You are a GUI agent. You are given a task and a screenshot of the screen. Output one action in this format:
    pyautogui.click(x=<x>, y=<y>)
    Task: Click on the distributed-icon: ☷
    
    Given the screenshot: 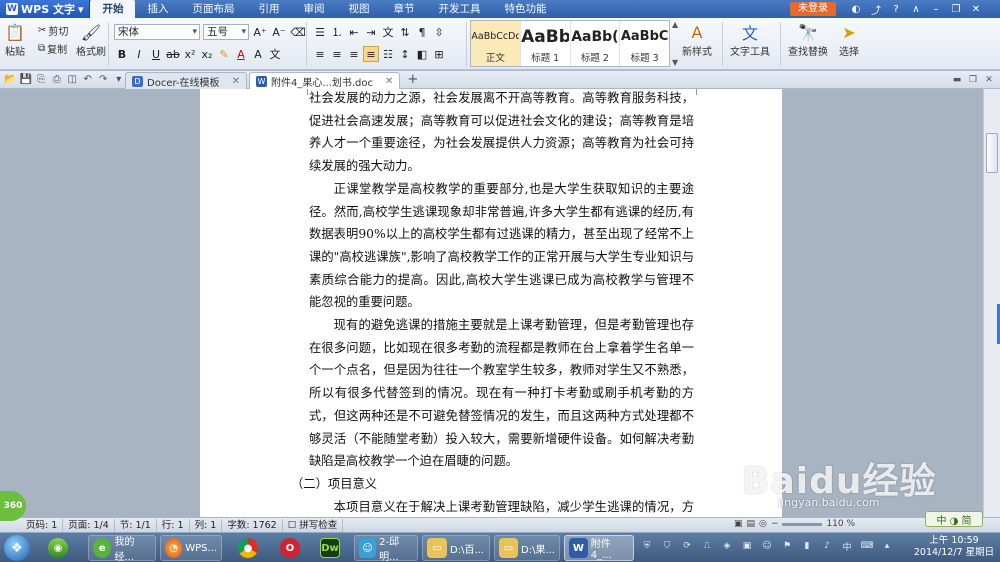 What is the action you would take?
    pyautogui.click(x=388, y=54)
    